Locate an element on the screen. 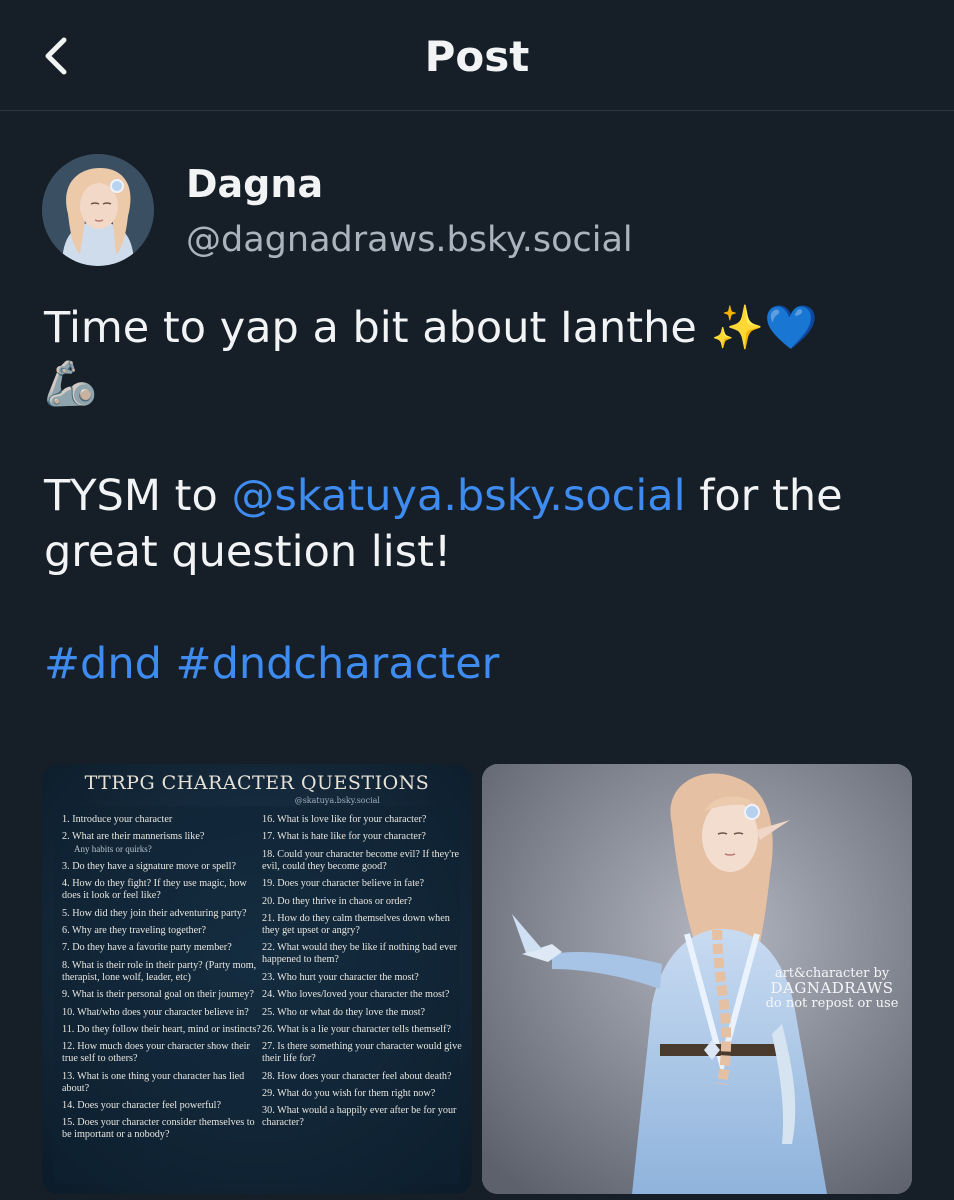 This screenshot has height=1200, width=954. question-text: 1. Introduce your character is located at coordinates (117, 819).